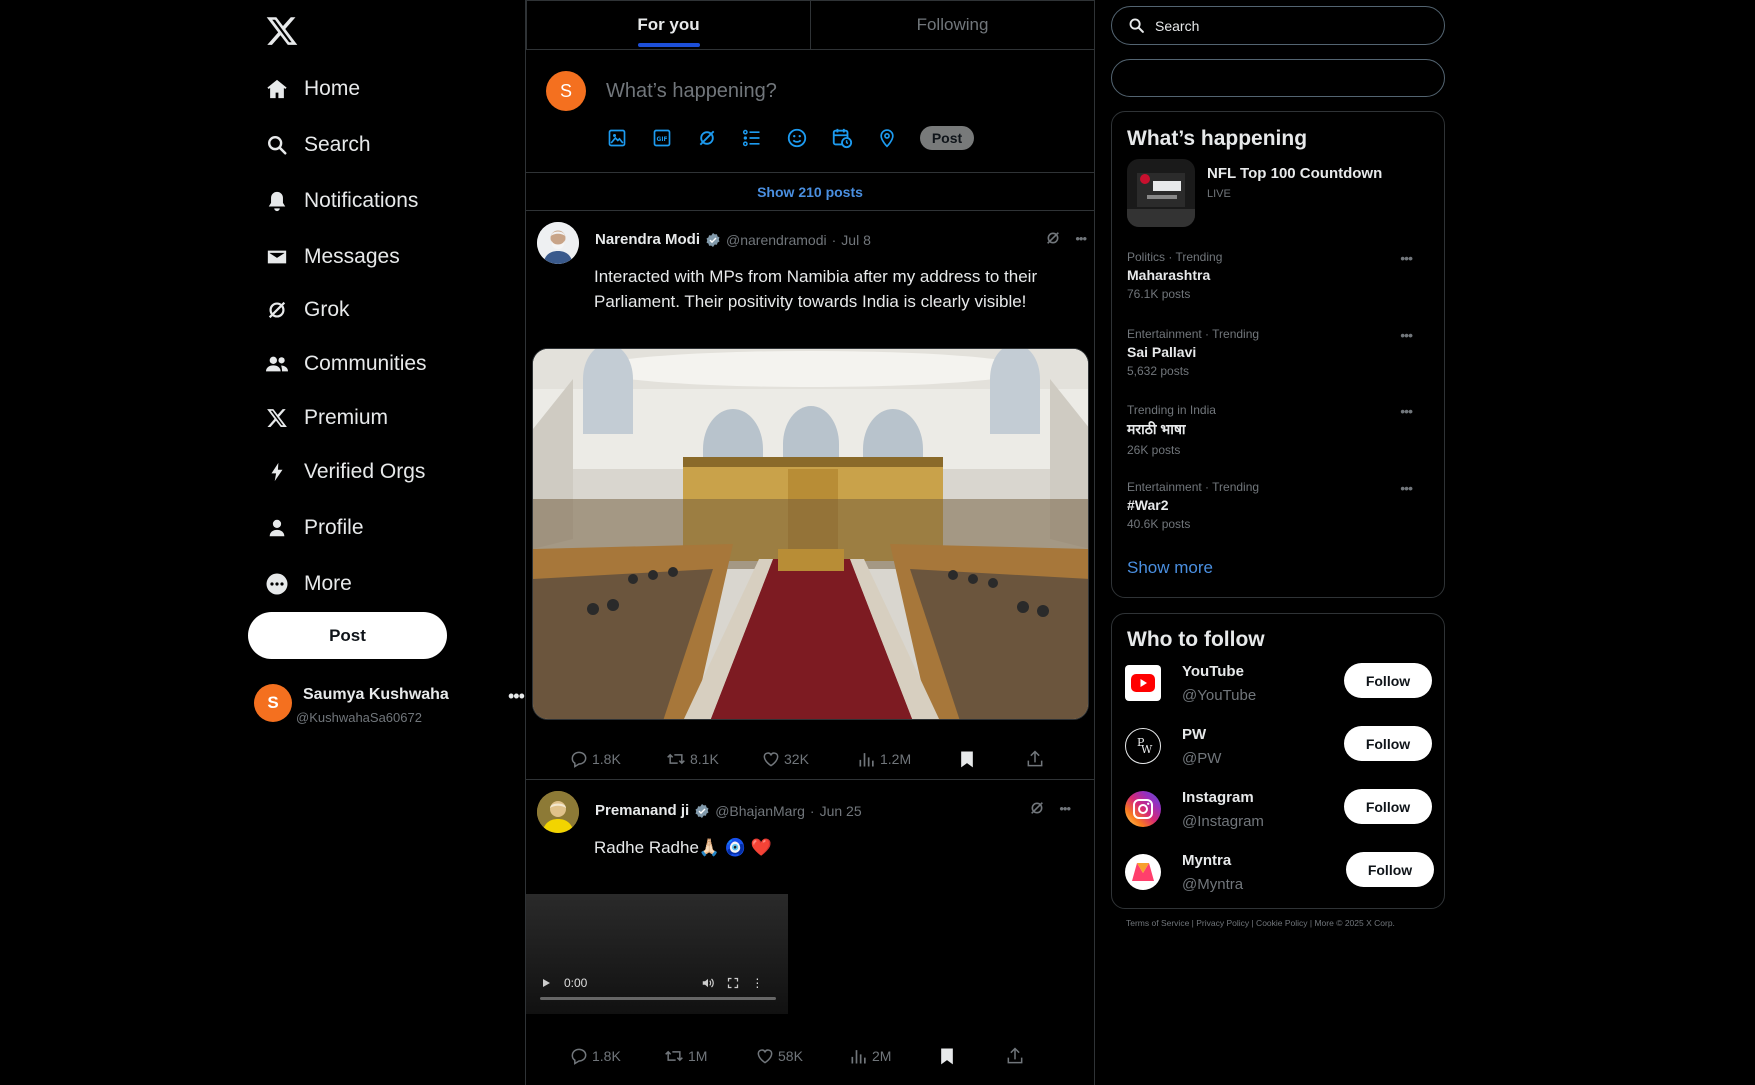 The height and width of the screenshot is (1085, 1755). Describe the element at coordinates (317, 145) in the screenshot. I see `nav-search: Search` at that location.